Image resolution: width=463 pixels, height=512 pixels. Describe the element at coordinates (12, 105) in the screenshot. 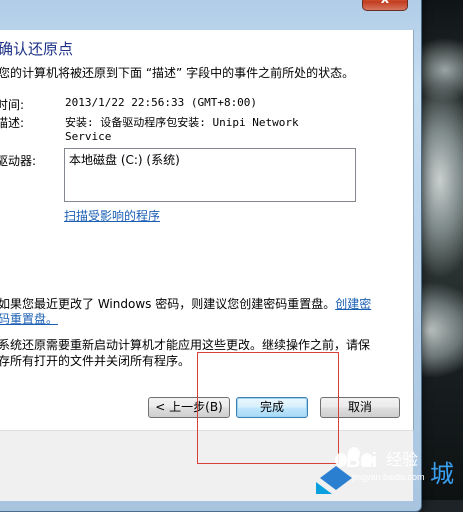

I see `time-label: 时间:` at that location.